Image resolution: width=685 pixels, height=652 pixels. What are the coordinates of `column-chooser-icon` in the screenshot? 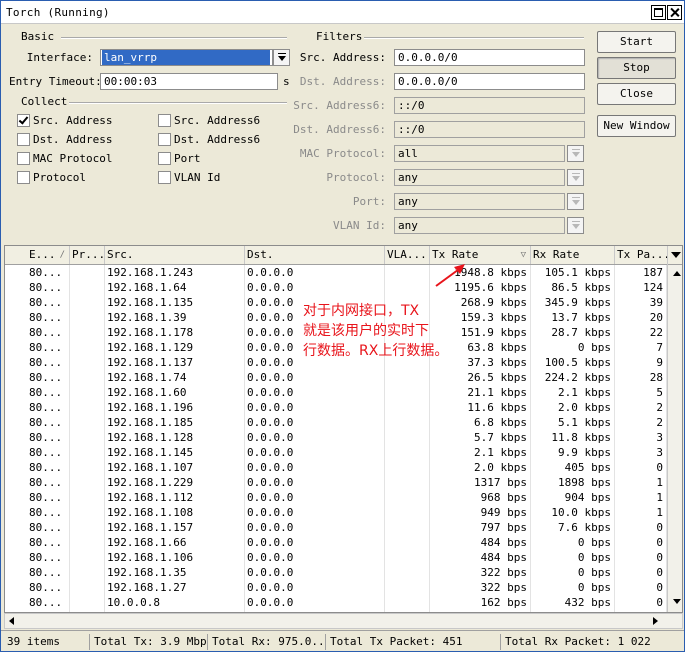 It's located at (676, 255).